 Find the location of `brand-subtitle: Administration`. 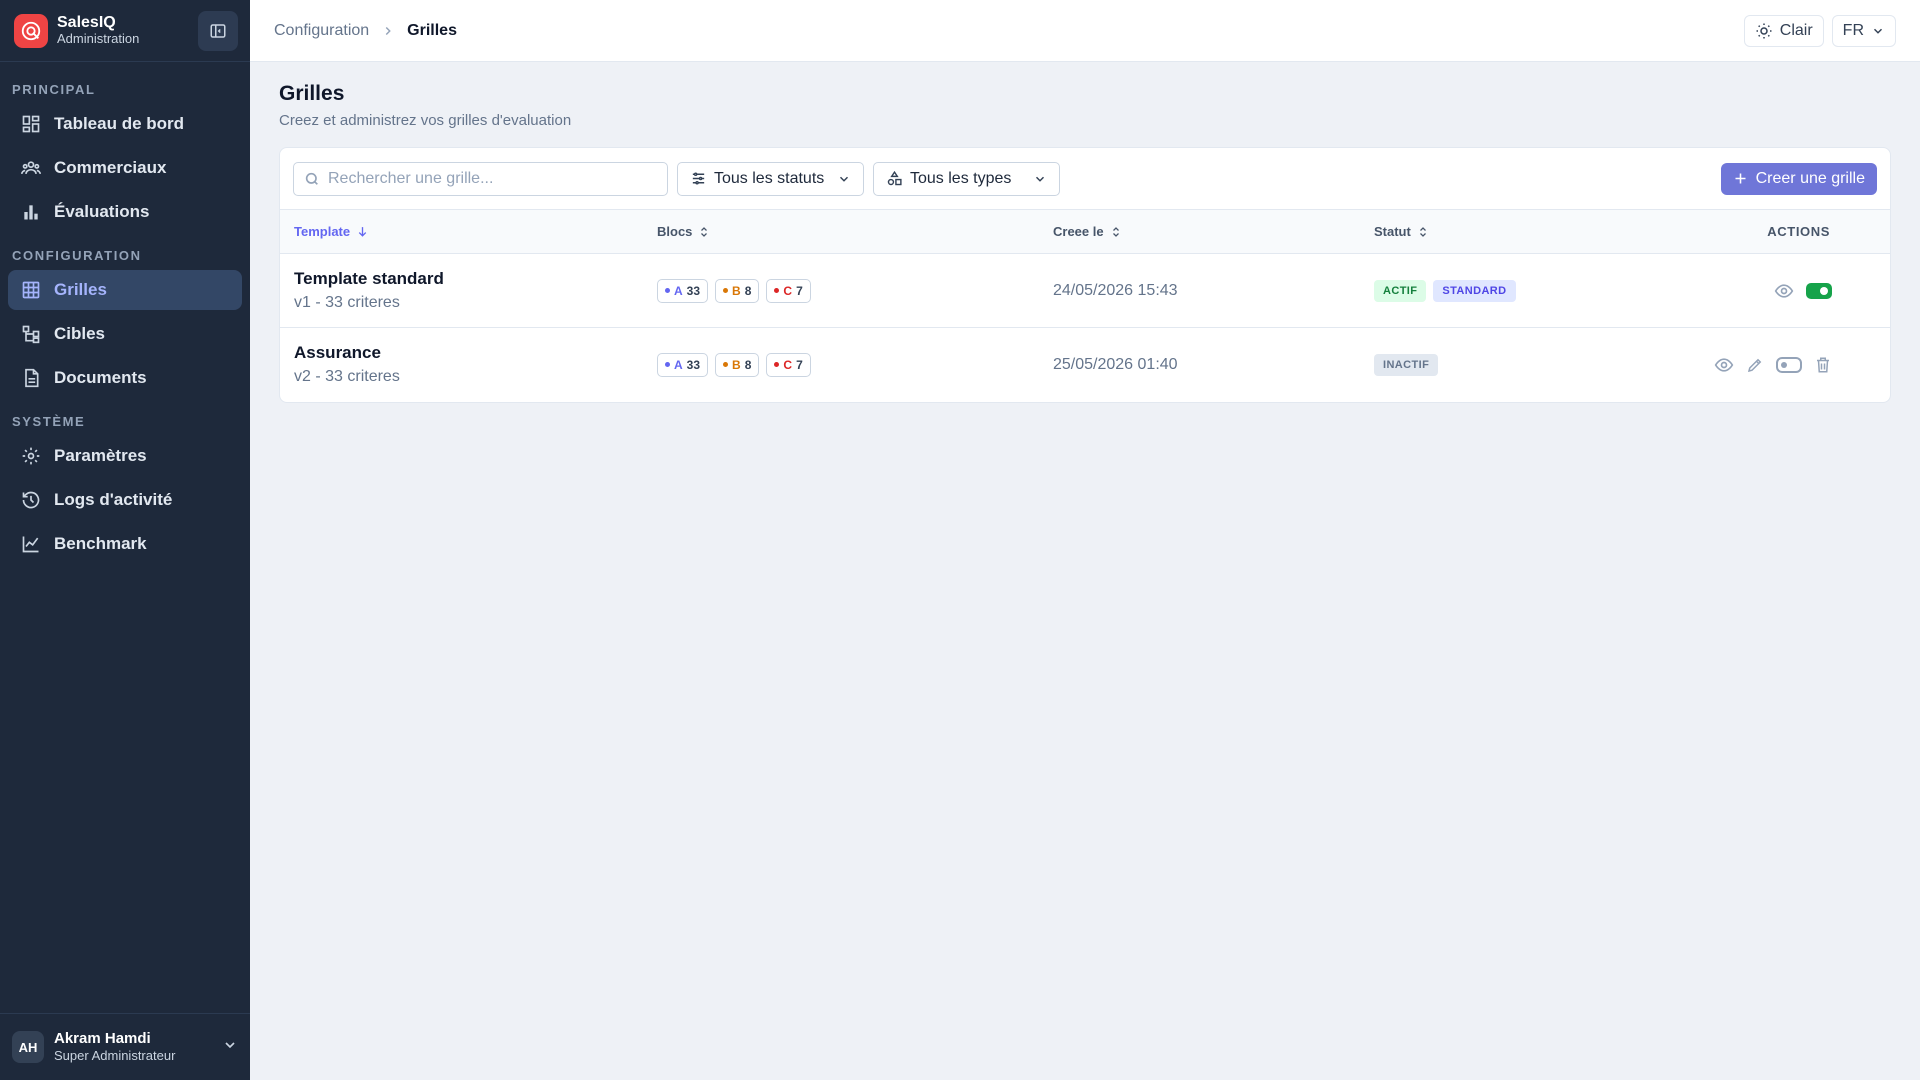

brand-subtitle: Administration is located at coordinates (98, 39).